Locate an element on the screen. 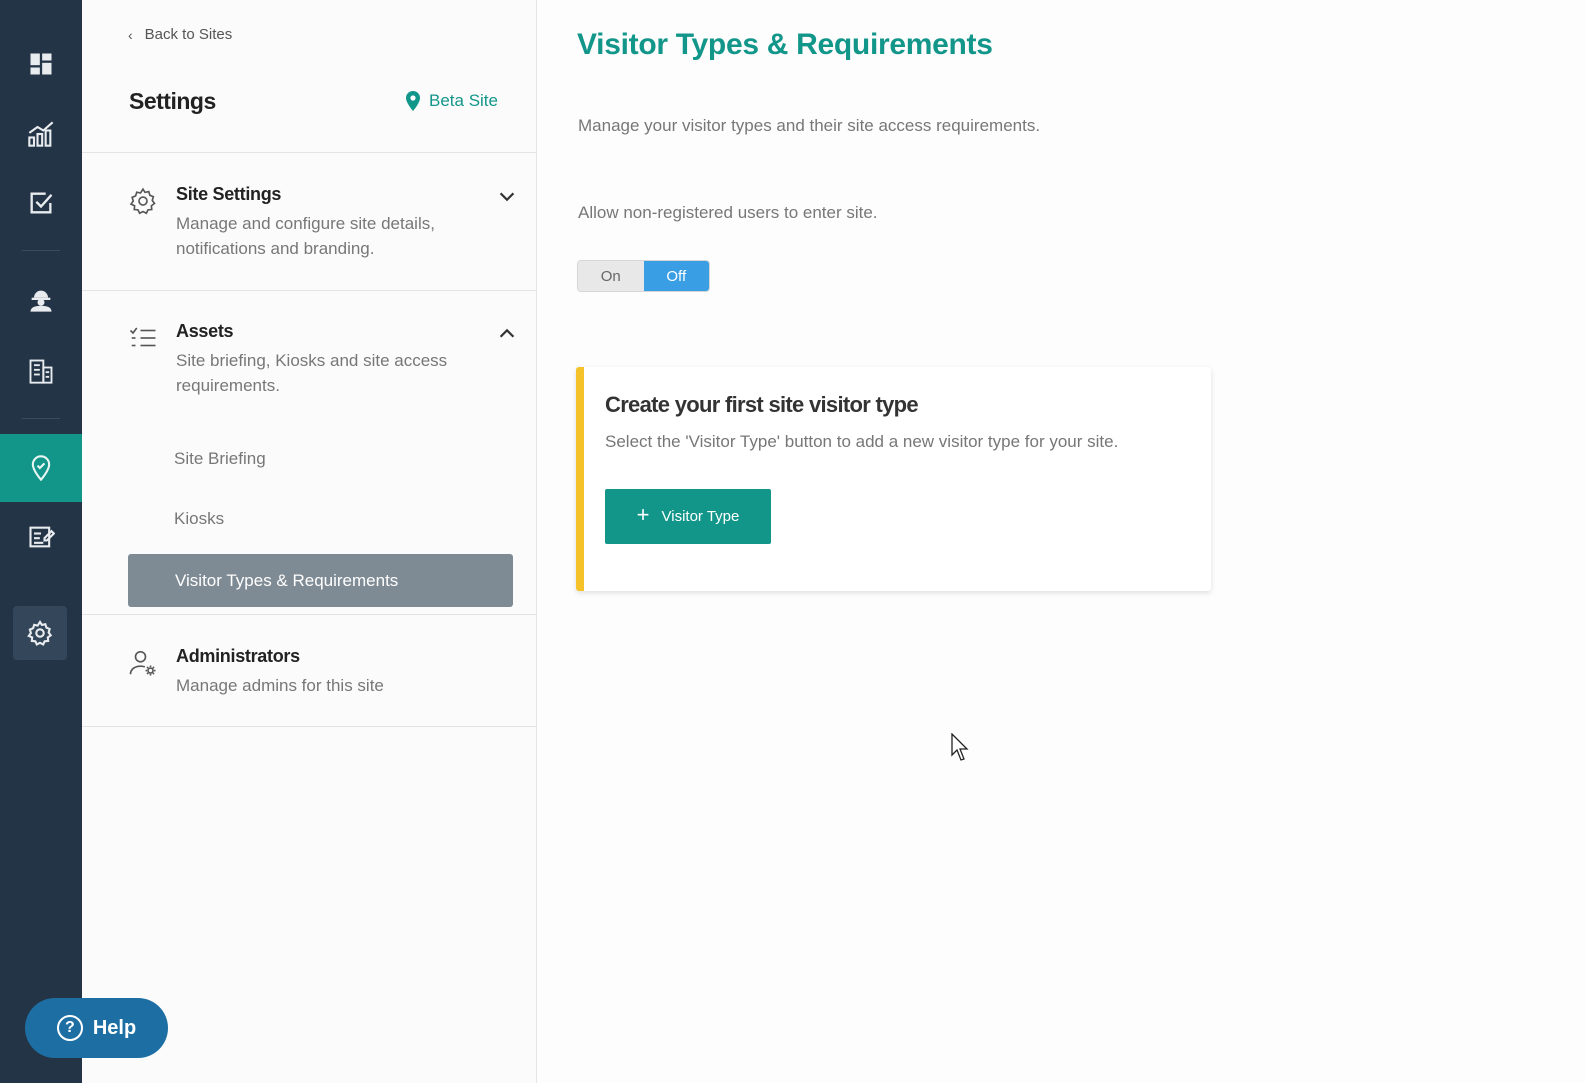 This screenshot has width=1585, height=1083. settings-gear-icon is located at coordinates (40, 632).